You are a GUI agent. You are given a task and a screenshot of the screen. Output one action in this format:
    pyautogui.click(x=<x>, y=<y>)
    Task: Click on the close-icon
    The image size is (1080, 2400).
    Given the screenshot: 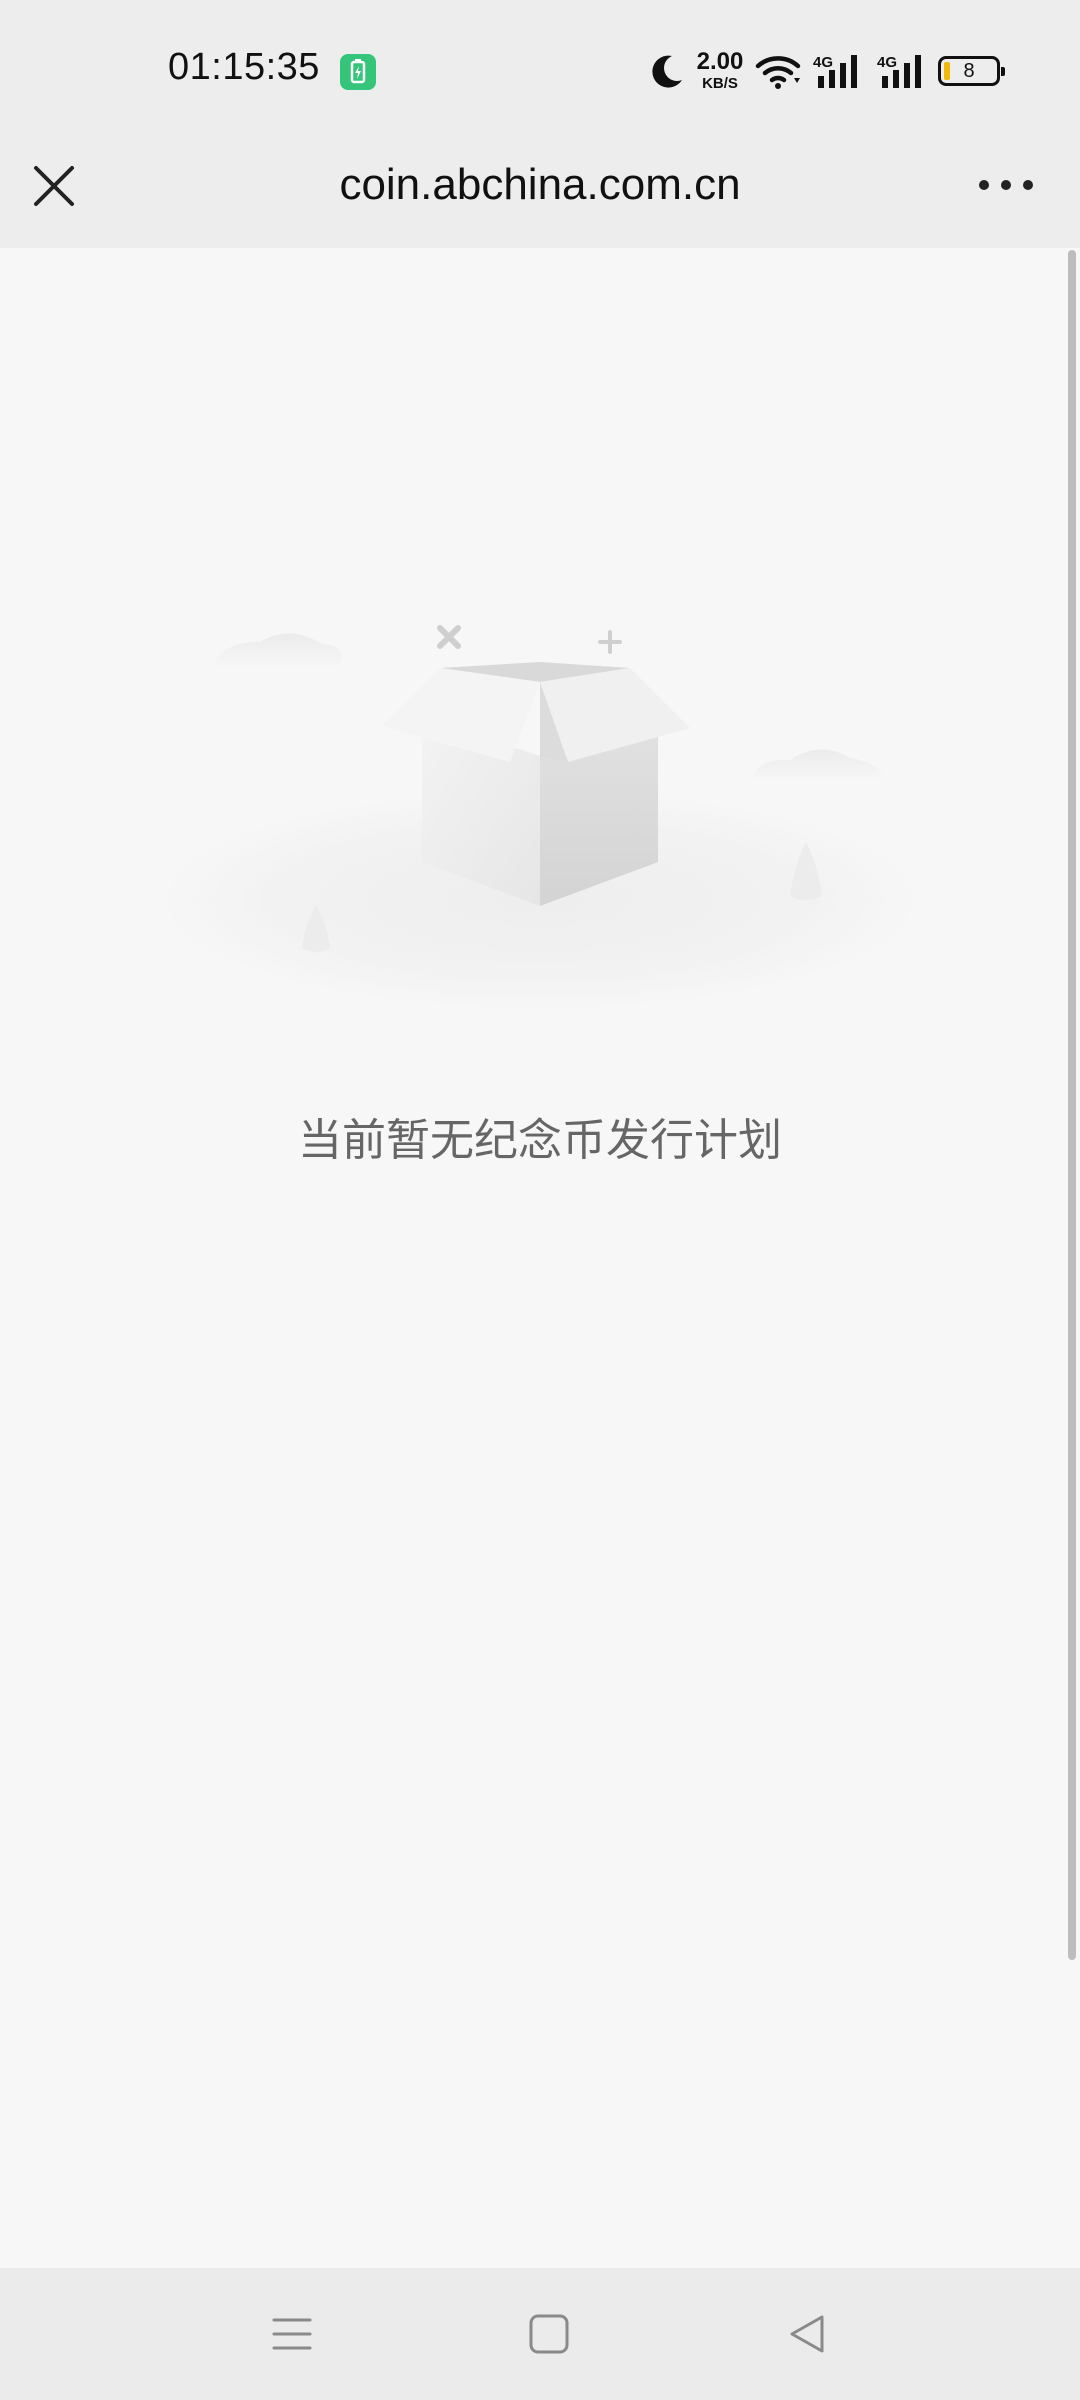 What is the action you would take?
    pyautogui.click(x=54, y=186)
    